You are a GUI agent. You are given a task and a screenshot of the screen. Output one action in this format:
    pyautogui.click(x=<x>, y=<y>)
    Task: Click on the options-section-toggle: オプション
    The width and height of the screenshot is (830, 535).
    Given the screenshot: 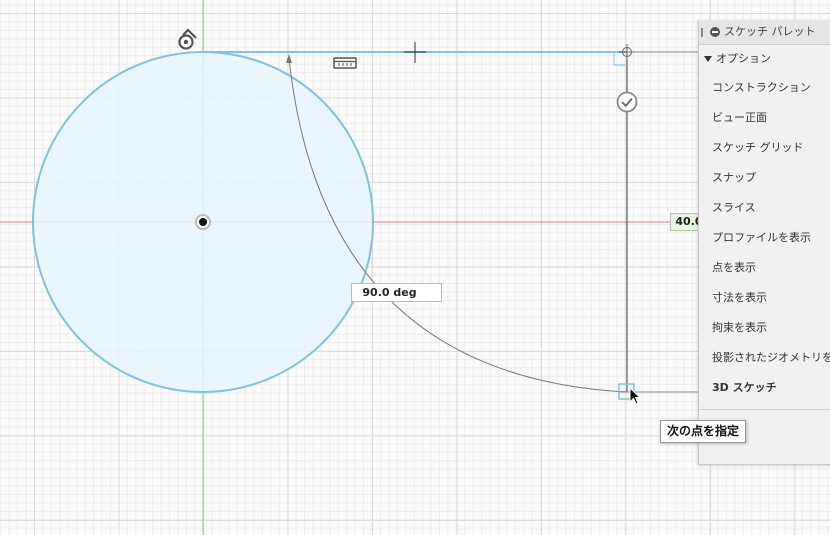 What is the action you would take?
    pyautogui.click(x=764, y=59)
    